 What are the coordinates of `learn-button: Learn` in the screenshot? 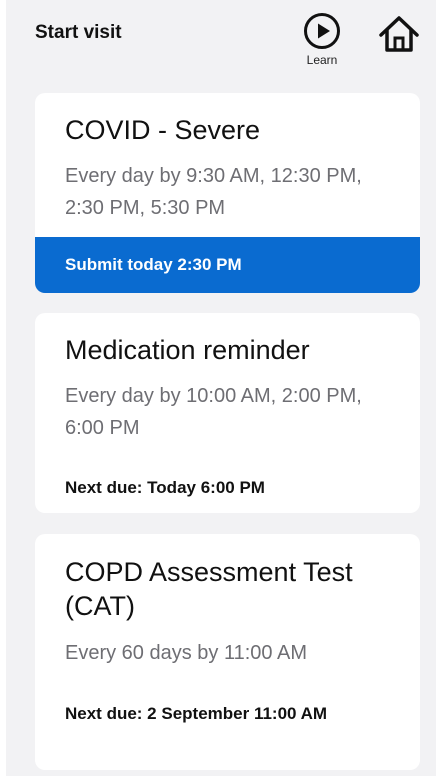 It's located at (322, 42).